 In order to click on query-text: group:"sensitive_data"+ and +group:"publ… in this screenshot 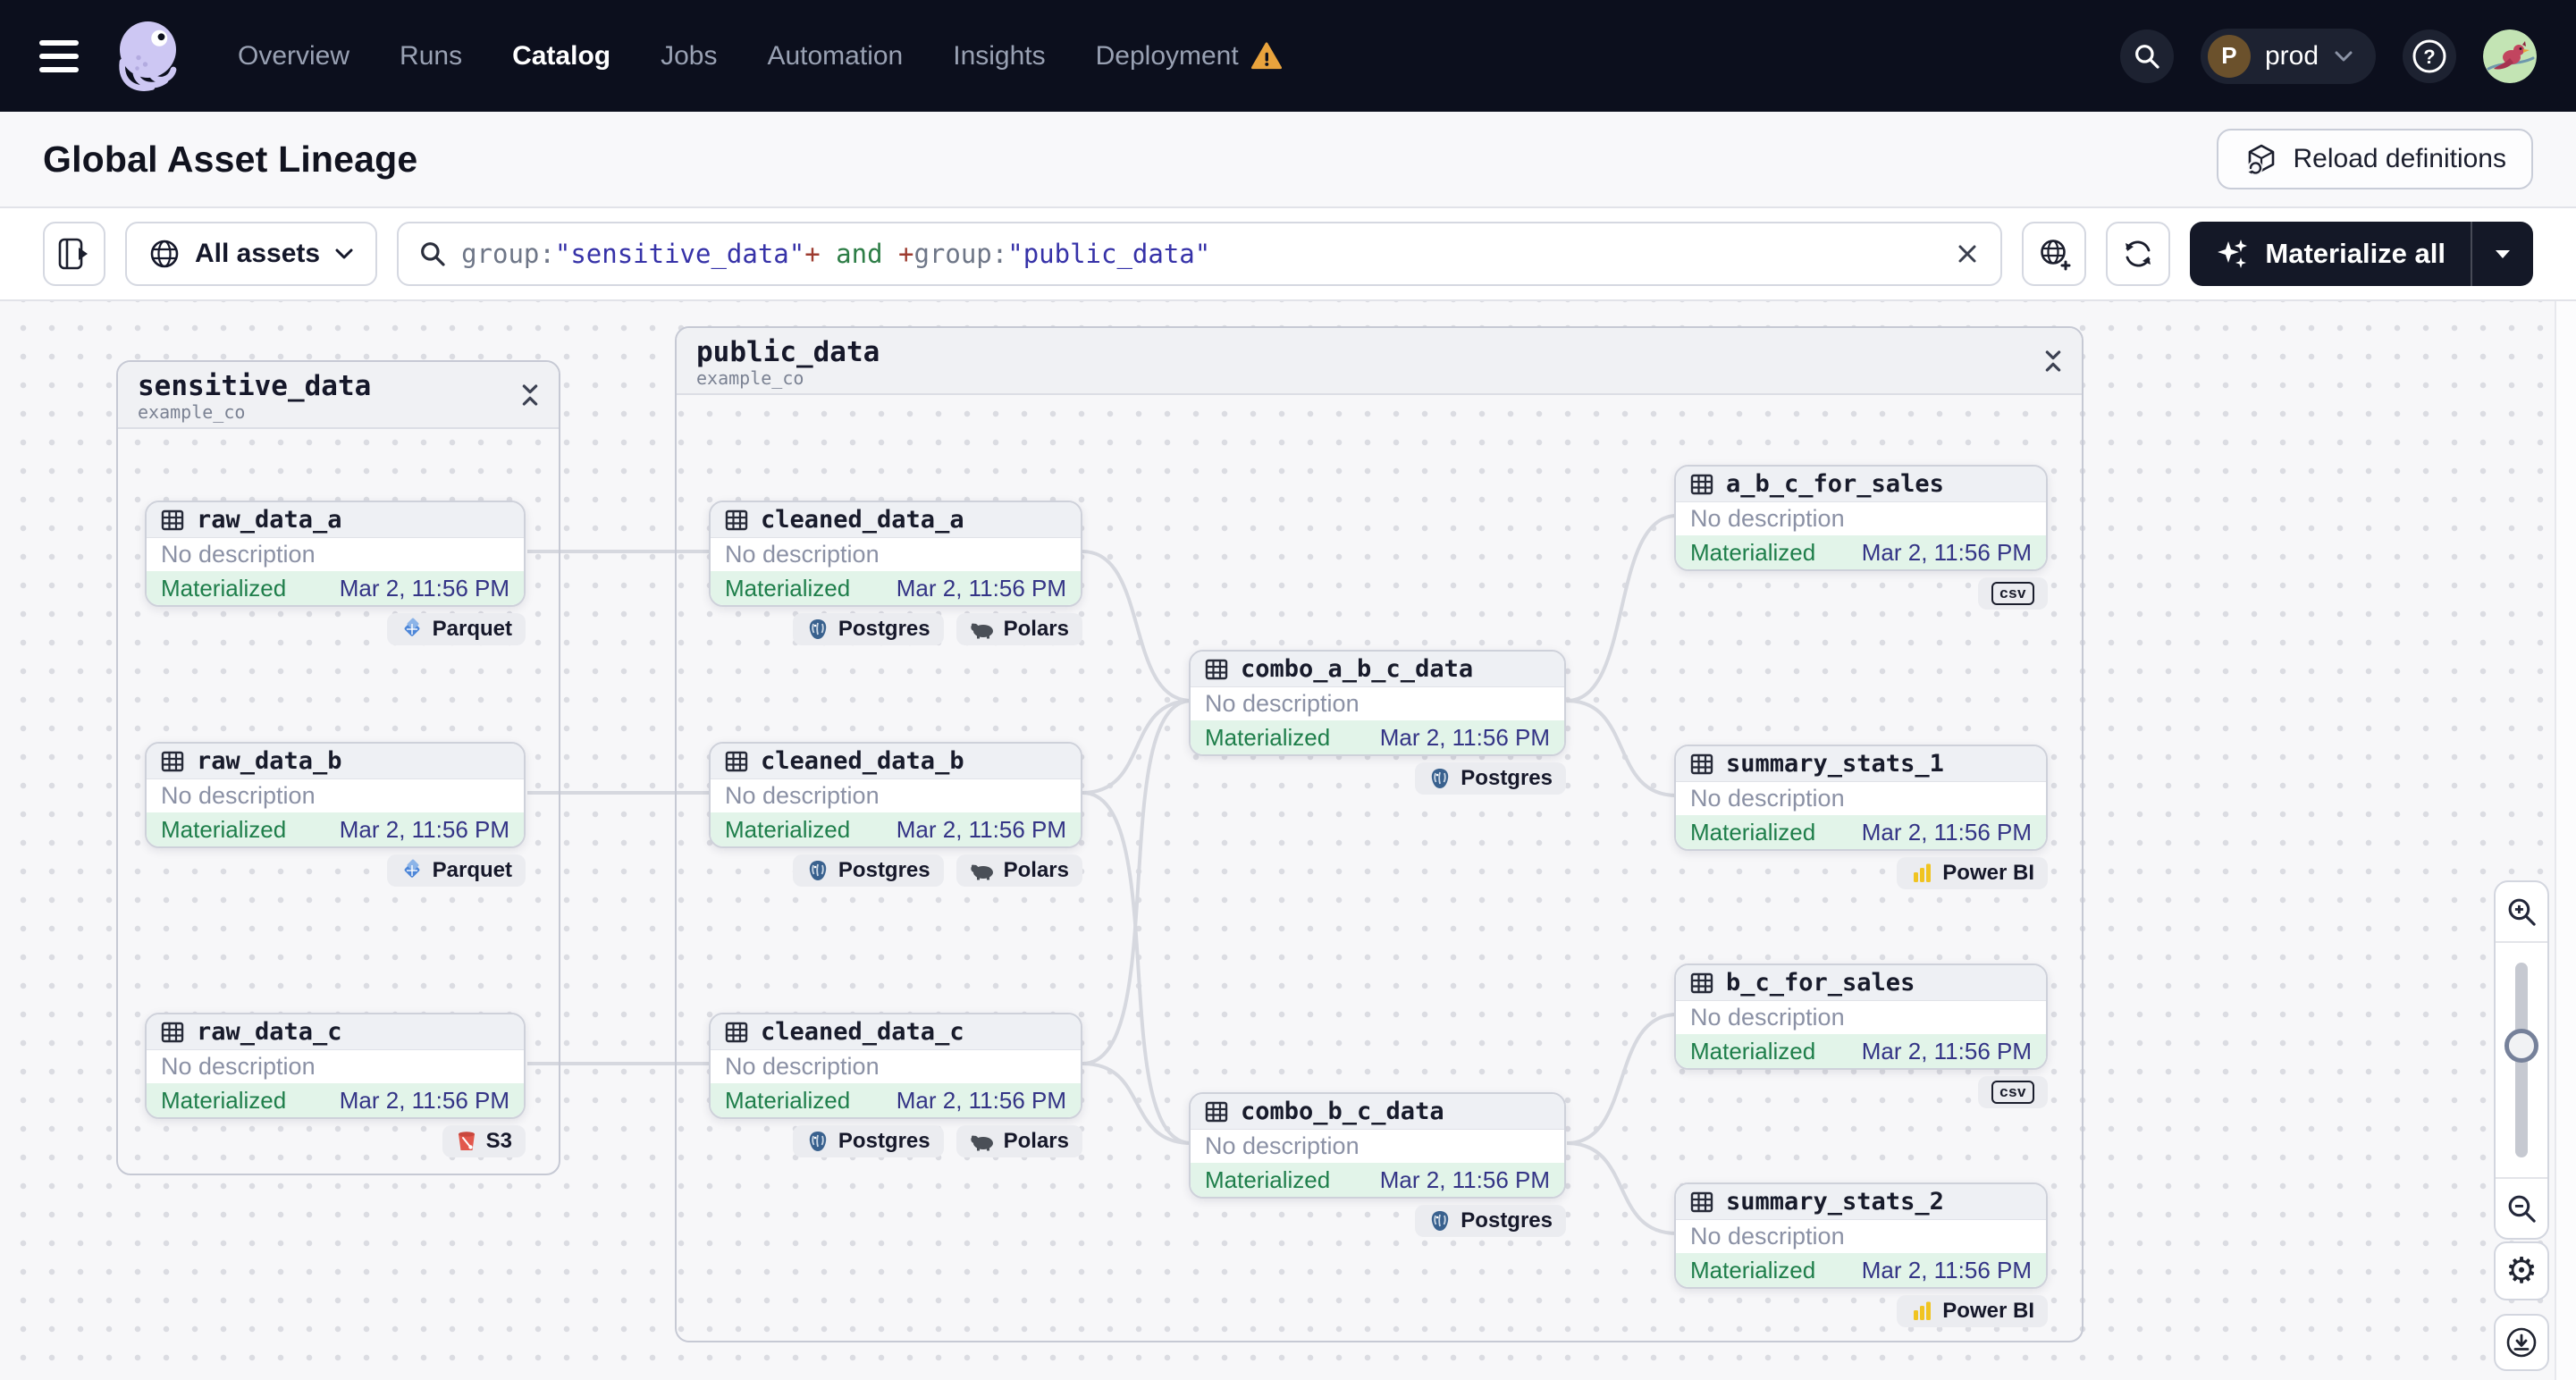, I will do `click(836, 254)`.